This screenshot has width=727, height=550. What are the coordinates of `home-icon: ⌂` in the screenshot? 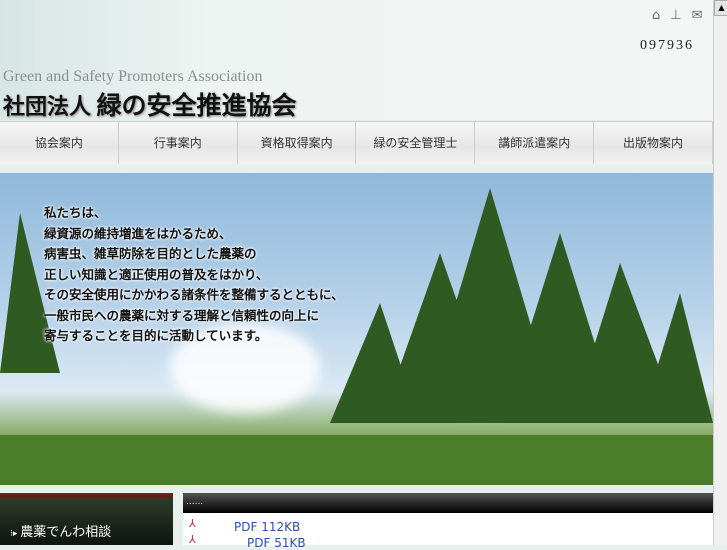 It's located at (656, 15).